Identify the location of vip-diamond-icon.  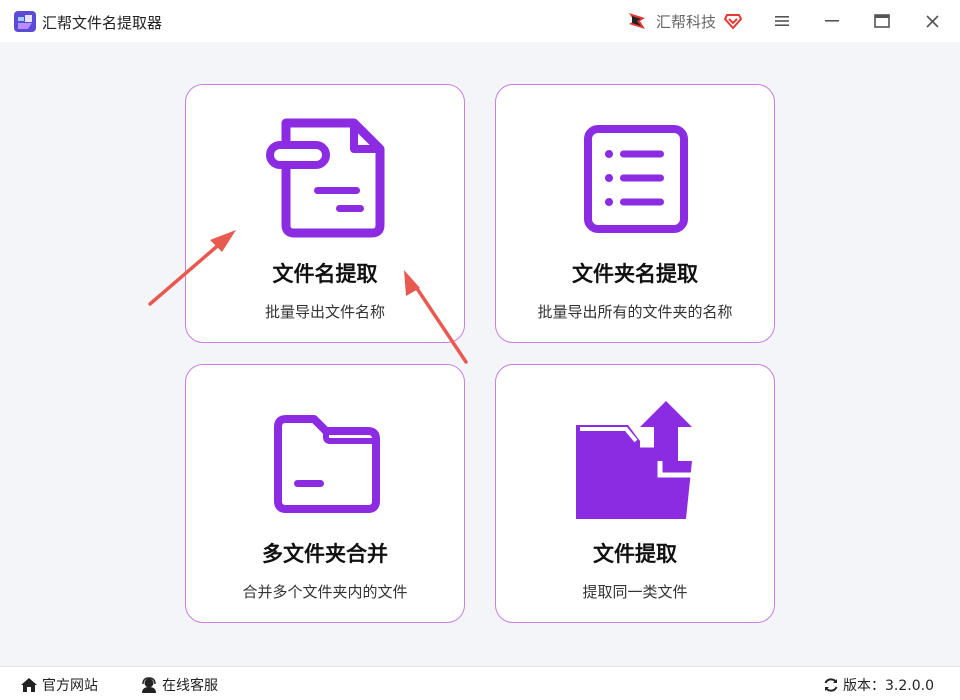
(733, 21).